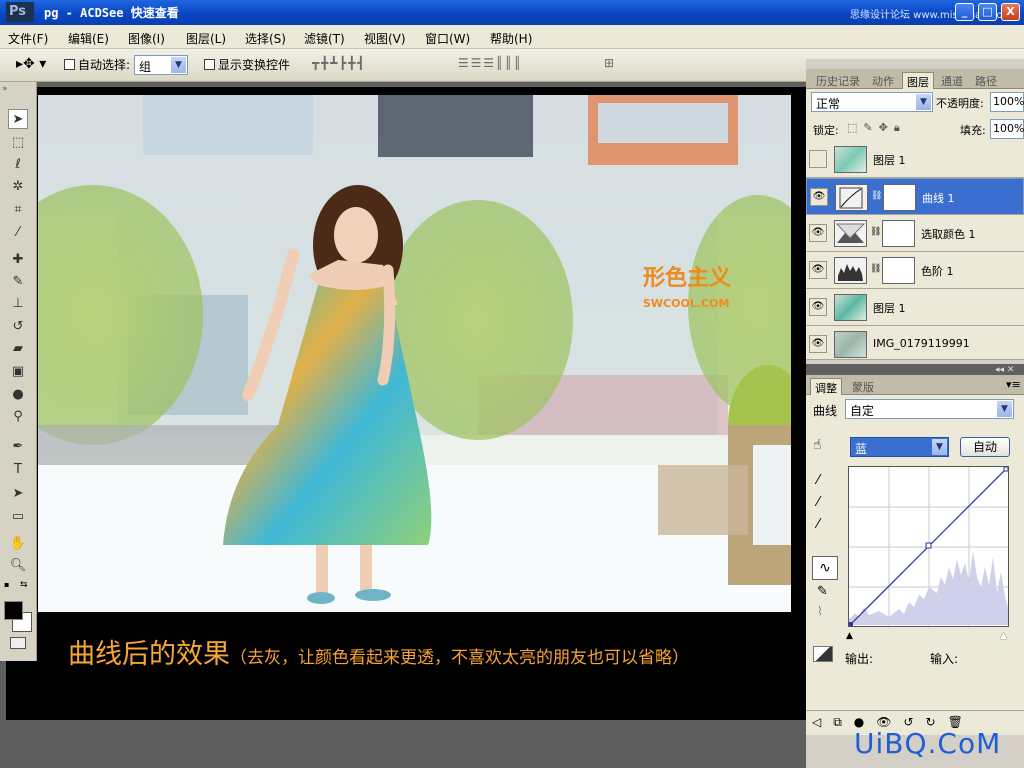  I want to click on white-point-slider-icon: ▲, so click(1003, 636).